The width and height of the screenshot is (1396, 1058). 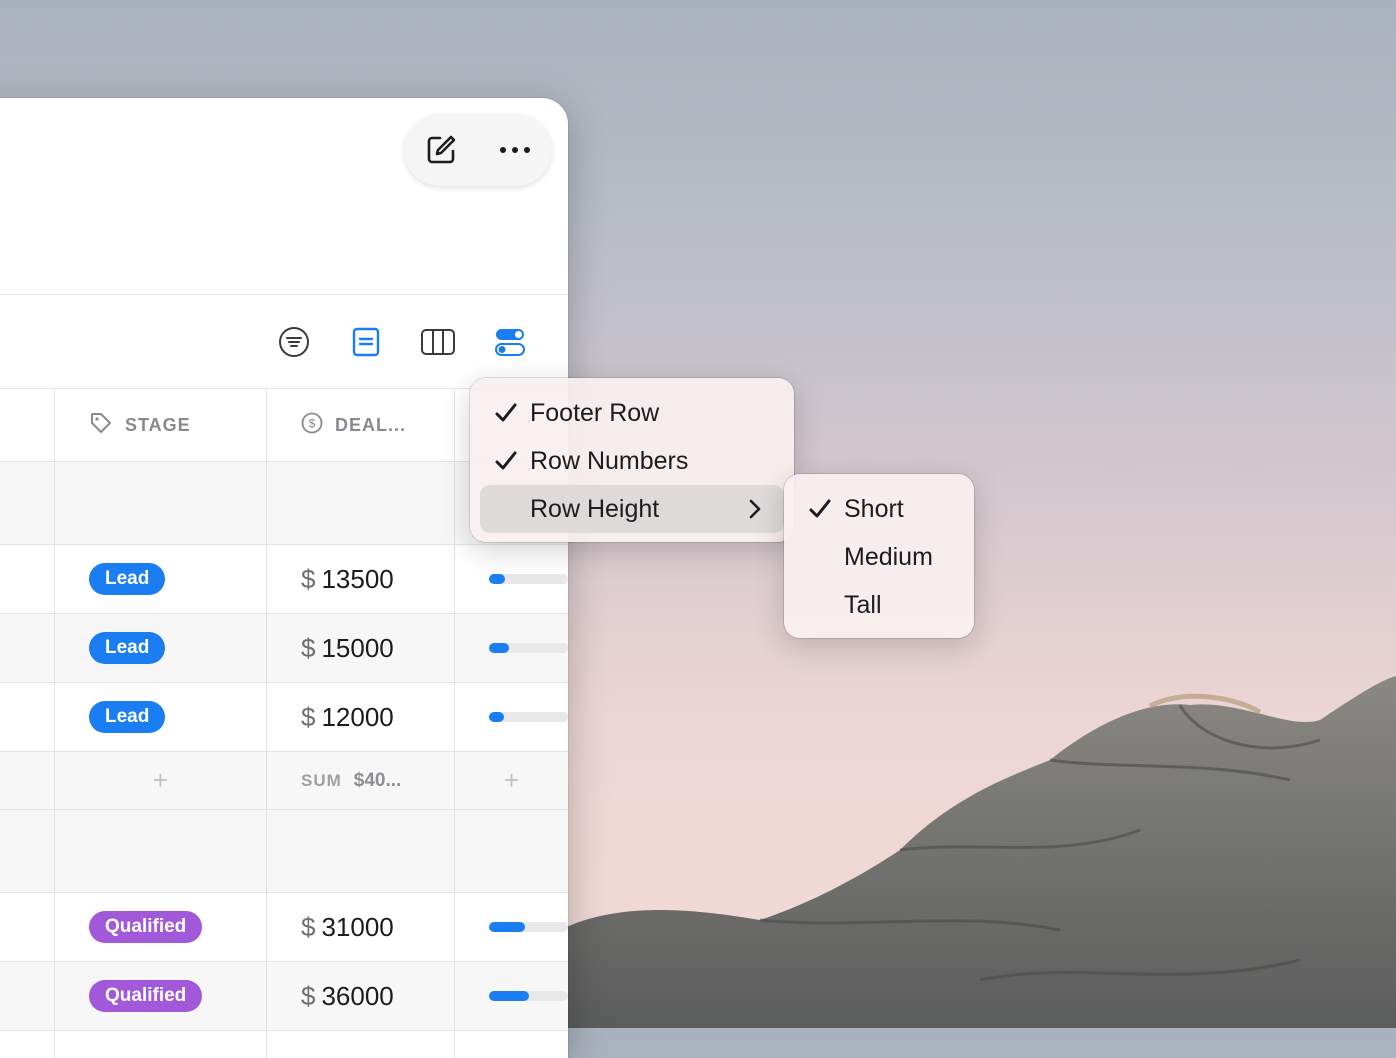 I want to click on top-toolbar, so click(x=478, y=150).